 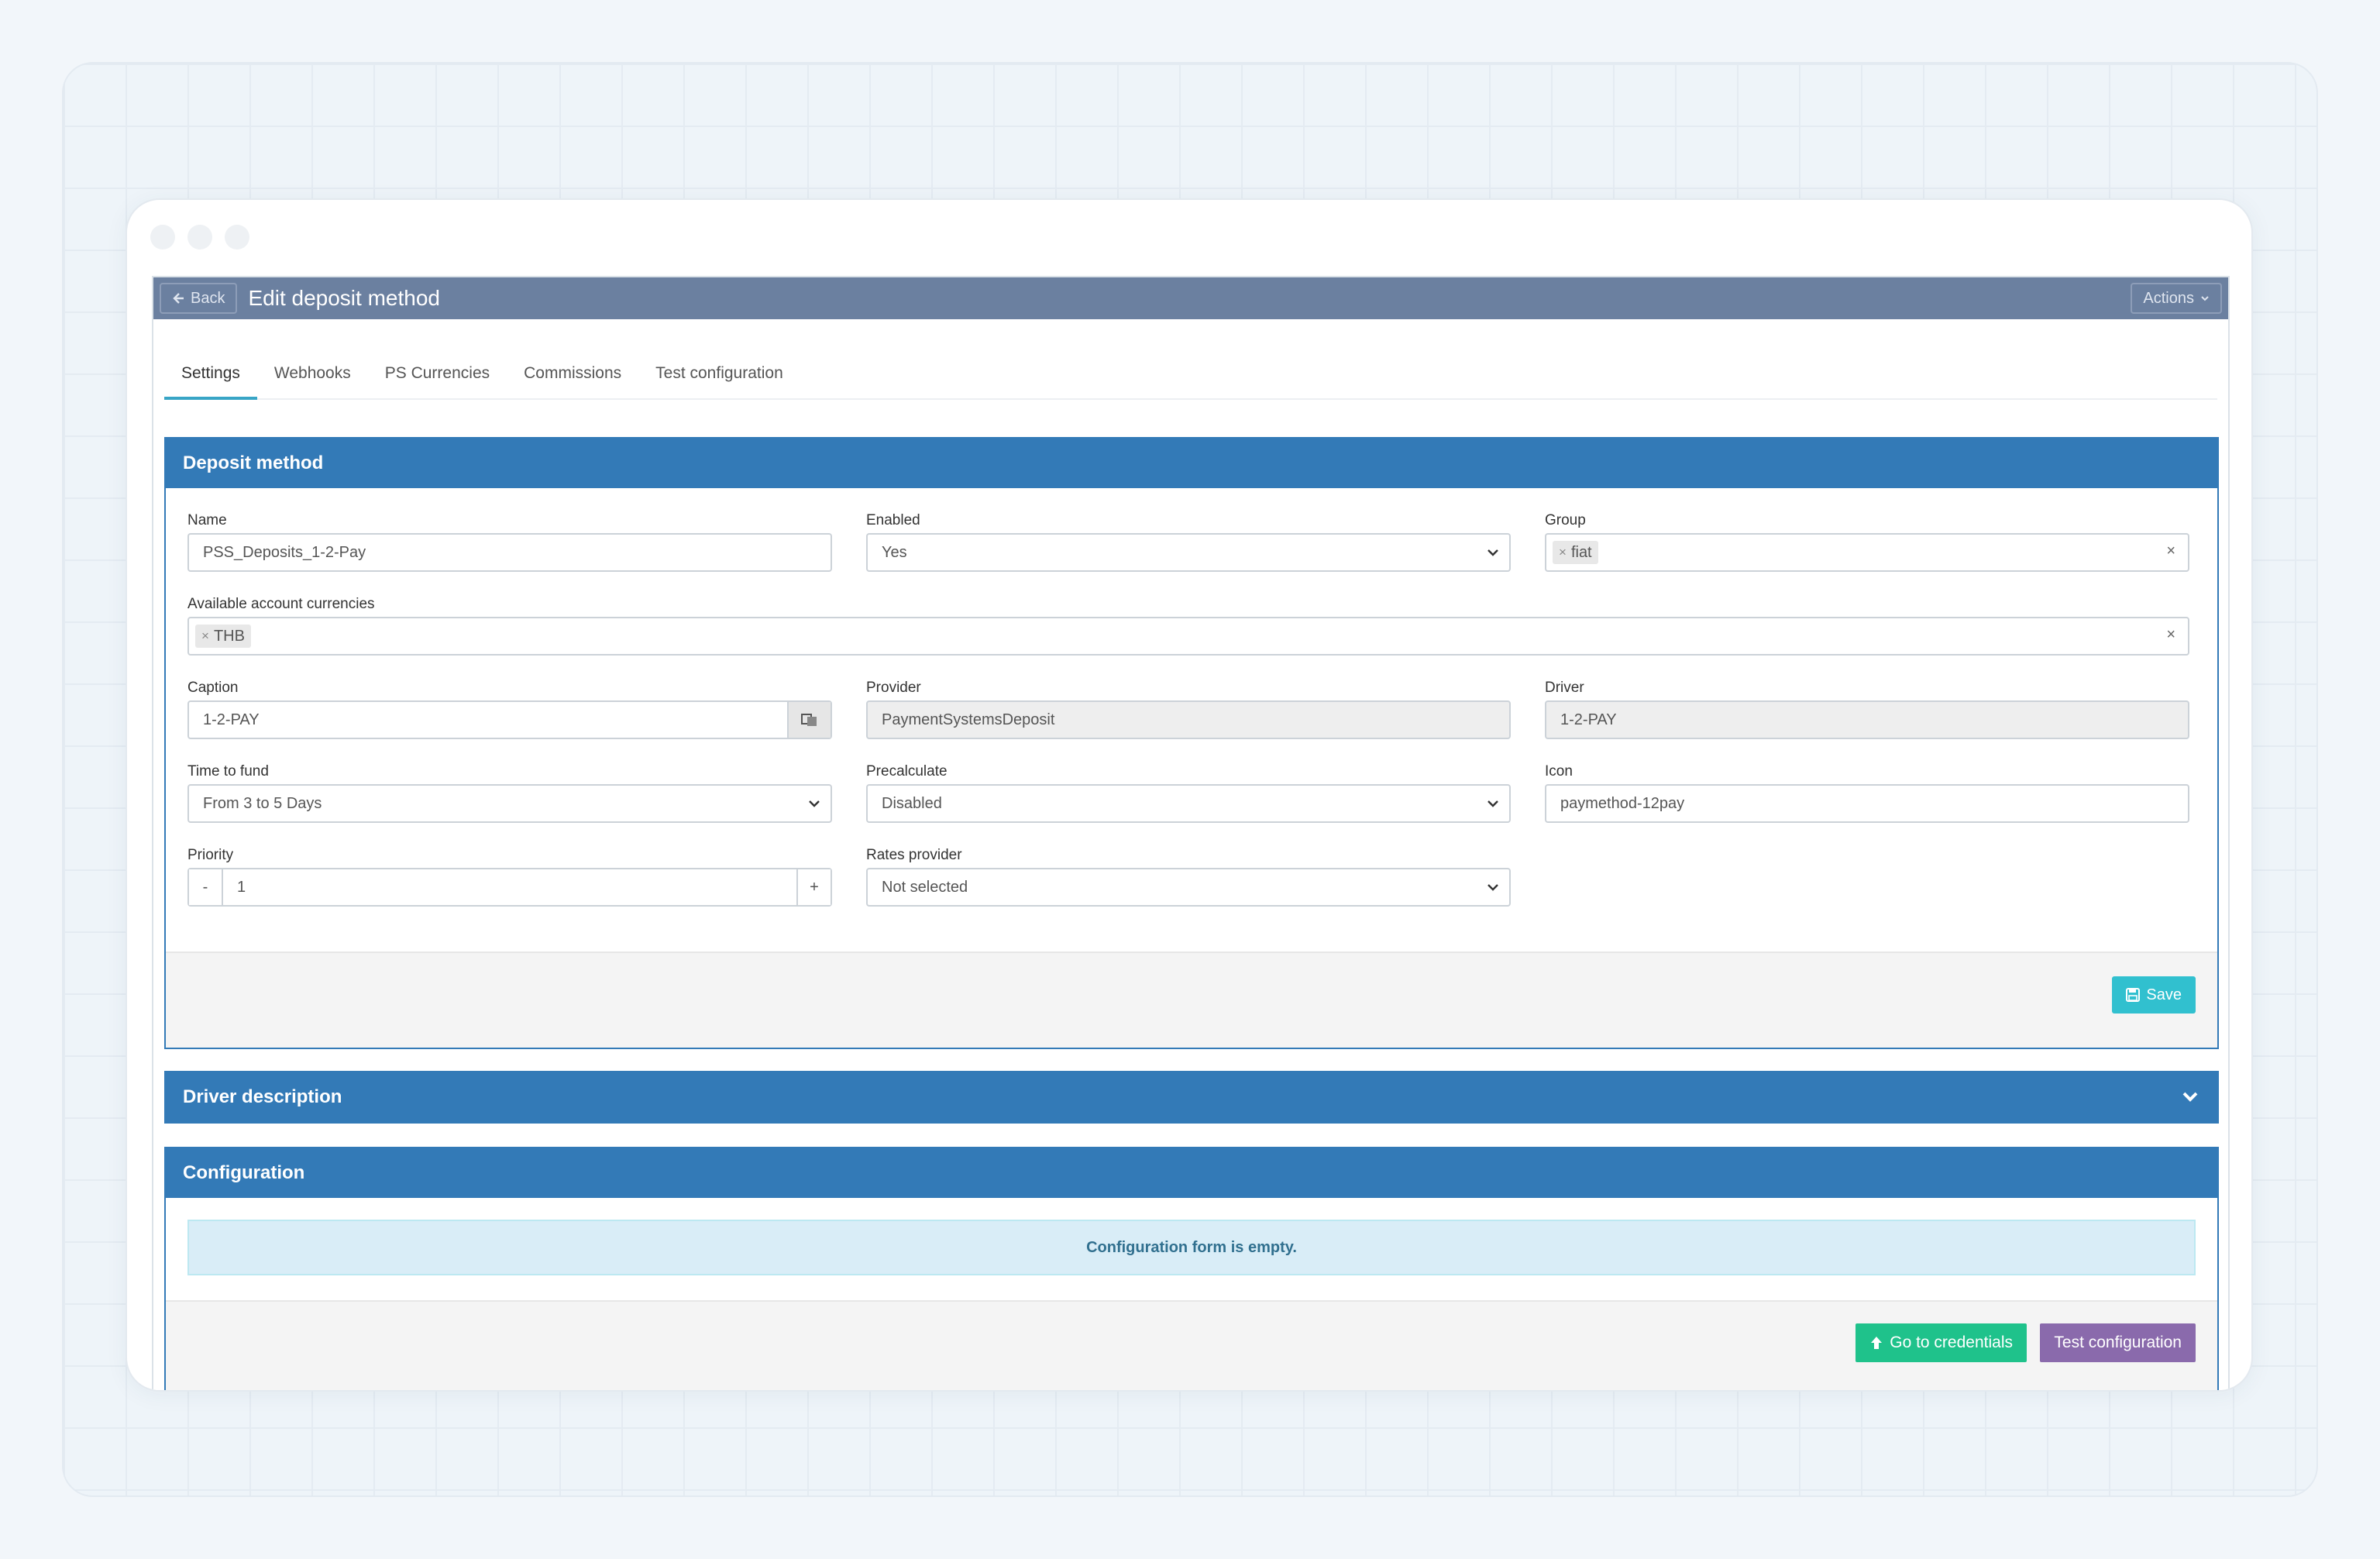 What do you see at coordinates (242, 888) in the screenshot?
I see `priority-input: 1` at bounding box center [242, 888].